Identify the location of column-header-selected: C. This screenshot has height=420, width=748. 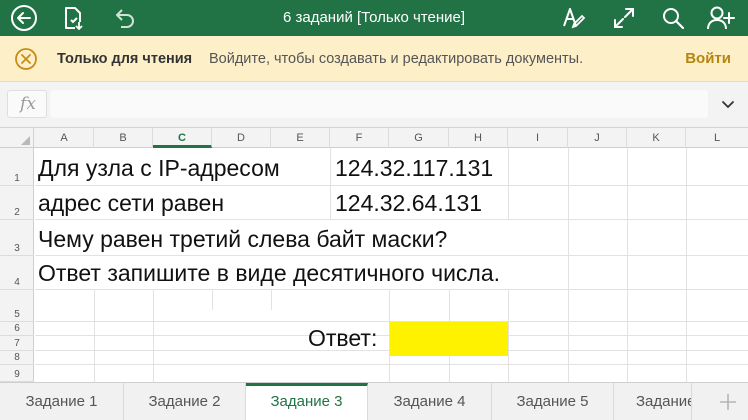
(182, 138).